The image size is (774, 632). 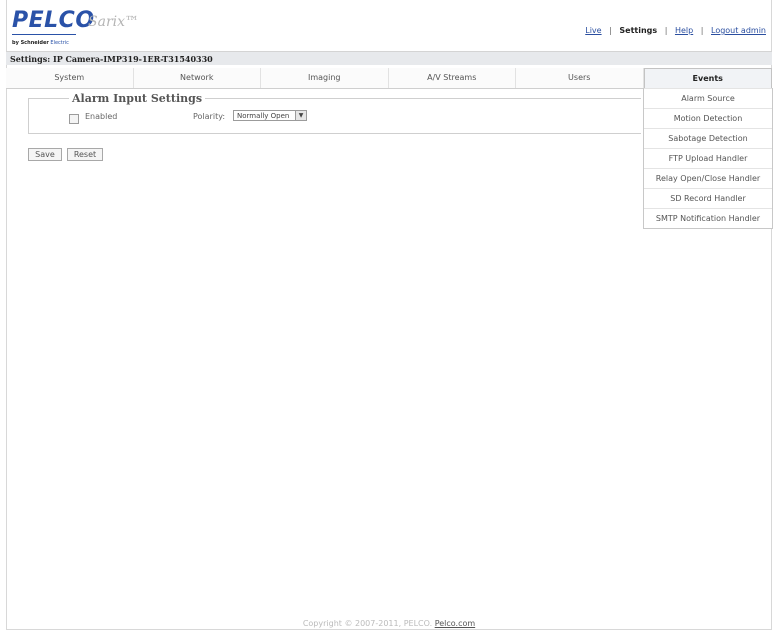 I want to click on logo-byline: by Schneider Electric, so click(x=40, y=43).